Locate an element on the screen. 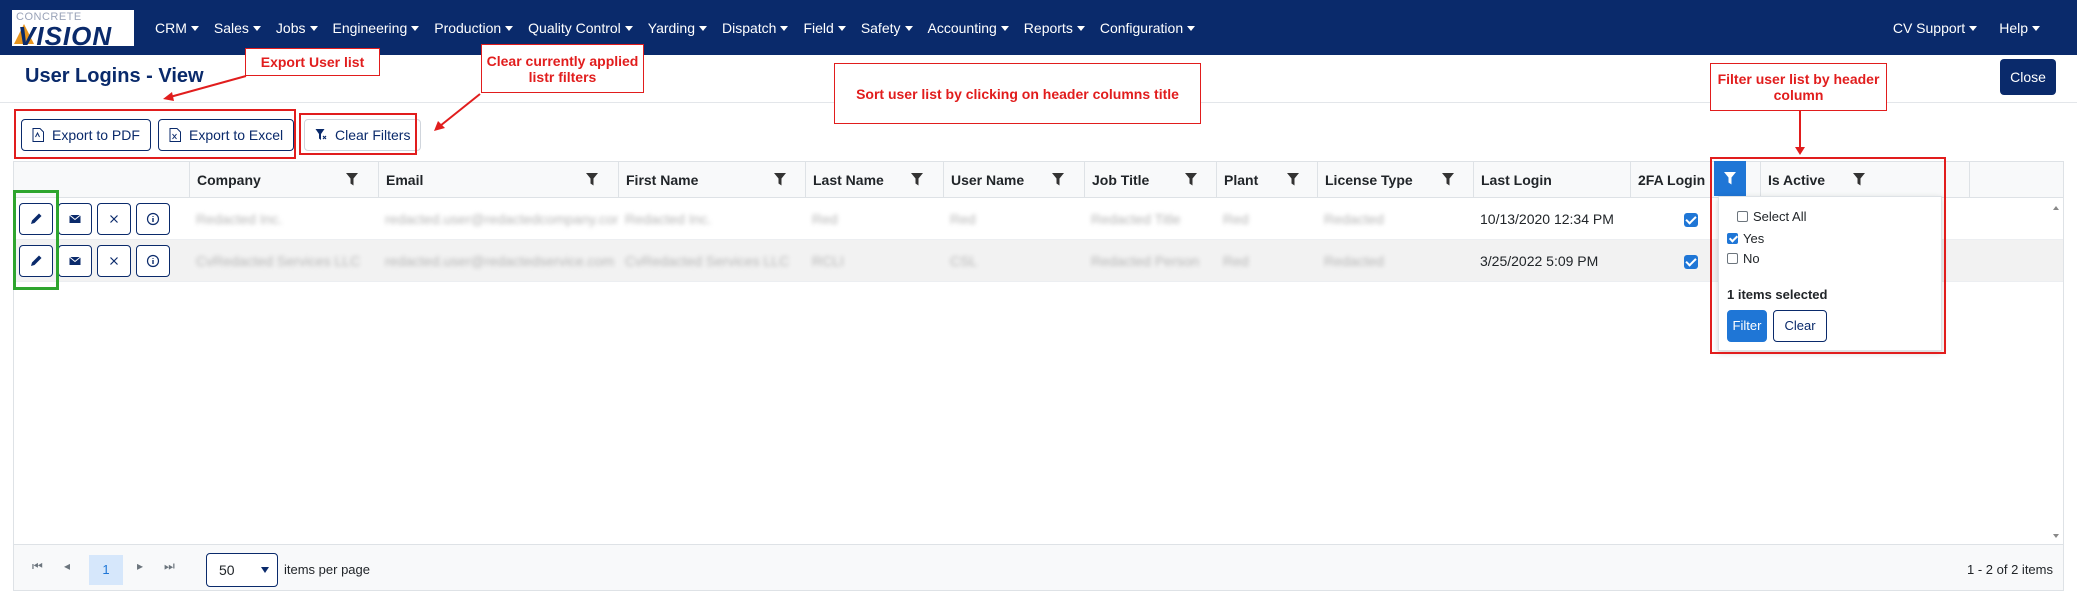 This screenshot has height=605, width=2077. column-title: First Name is located at coordinates (662, 180).